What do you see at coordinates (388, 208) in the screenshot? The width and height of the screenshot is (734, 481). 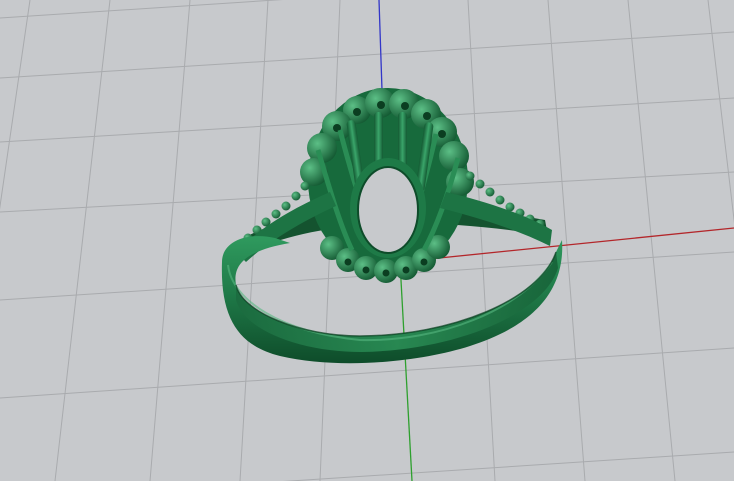 I see `center-stone-seat` at bounding box center [388, 208].